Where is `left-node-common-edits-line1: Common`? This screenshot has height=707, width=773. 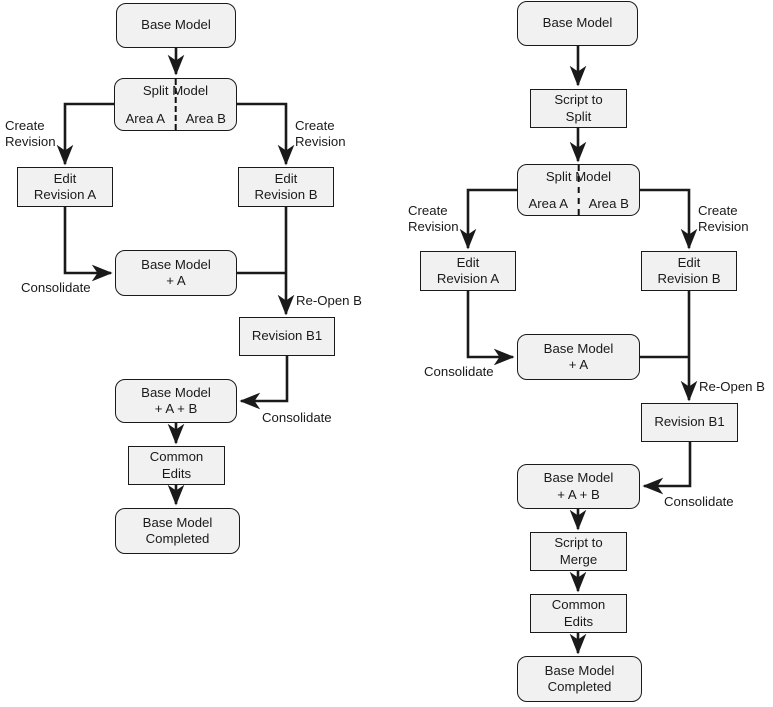 left-node-common-edits-line1: Common is located at coordinates (176, 457).